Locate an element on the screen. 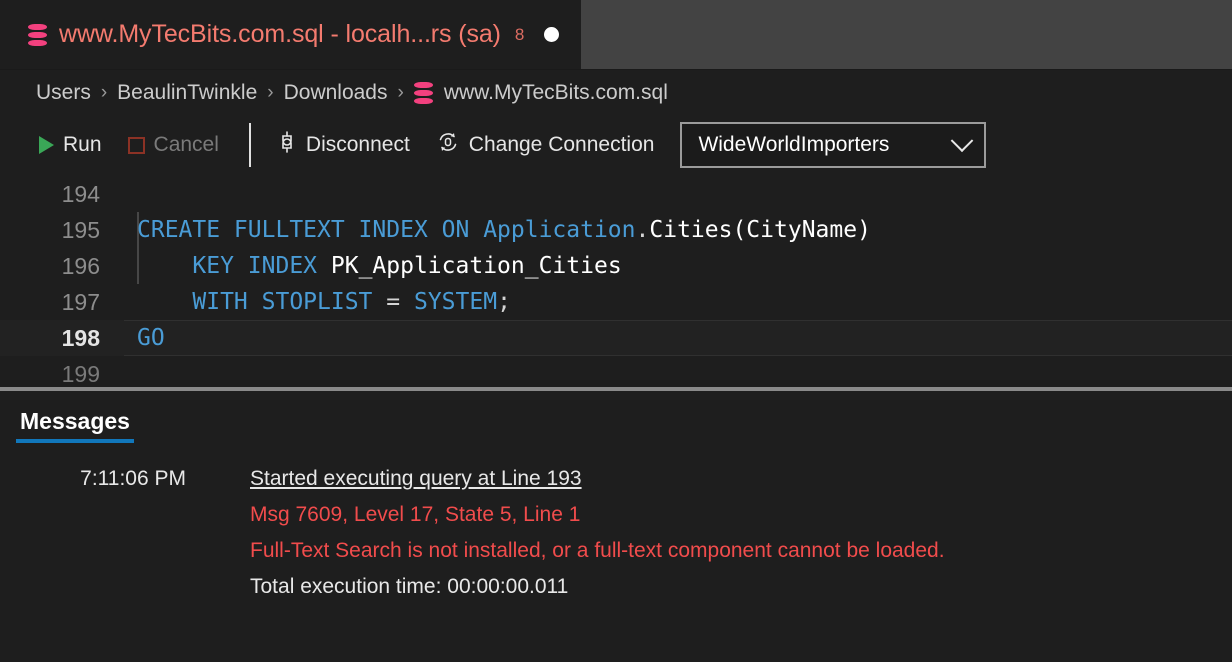  run-button: Run is located at coordinates (70, 145).